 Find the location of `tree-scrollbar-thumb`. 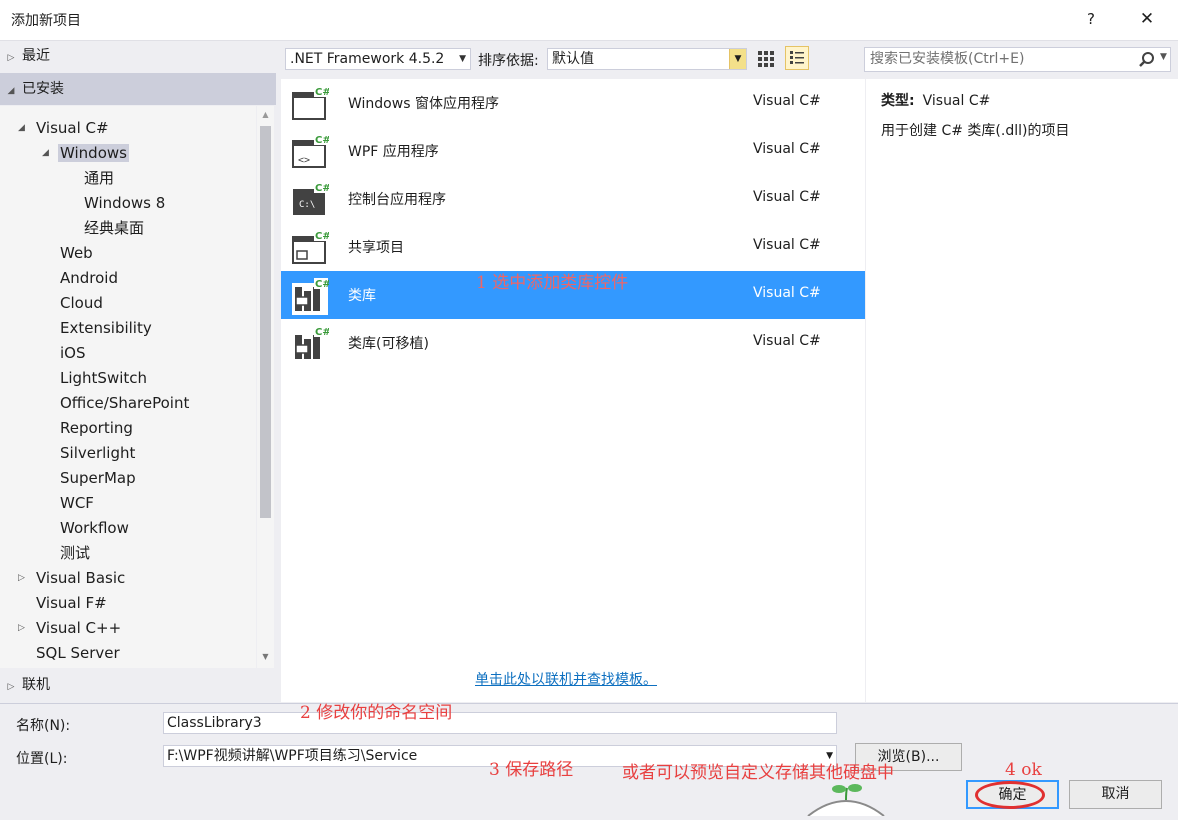

tree-scrollbar-thumb is located at coordinates (265, 322).